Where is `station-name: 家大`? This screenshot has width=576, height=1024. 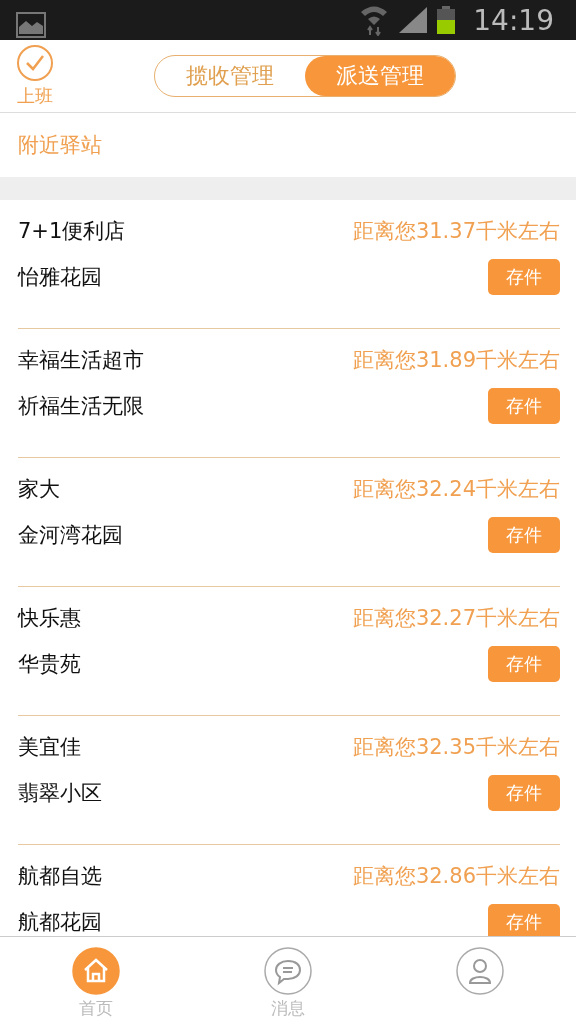 station-name: 家大 is located at coordinates (39, 489).